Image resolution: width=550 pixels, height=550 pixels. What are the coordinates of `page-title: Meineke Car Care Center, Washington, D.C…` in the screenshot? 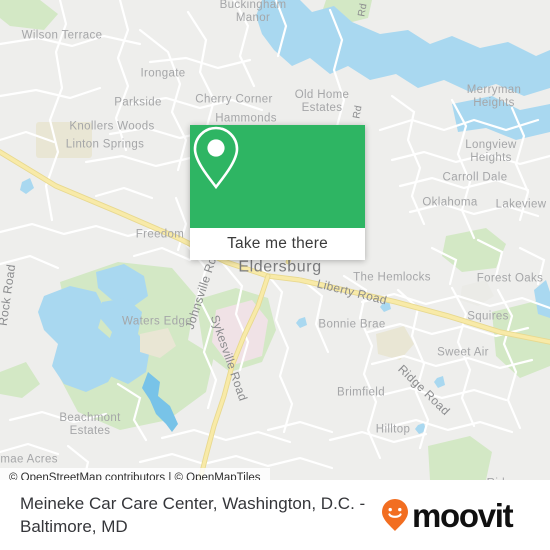 It's located at (193, 515).